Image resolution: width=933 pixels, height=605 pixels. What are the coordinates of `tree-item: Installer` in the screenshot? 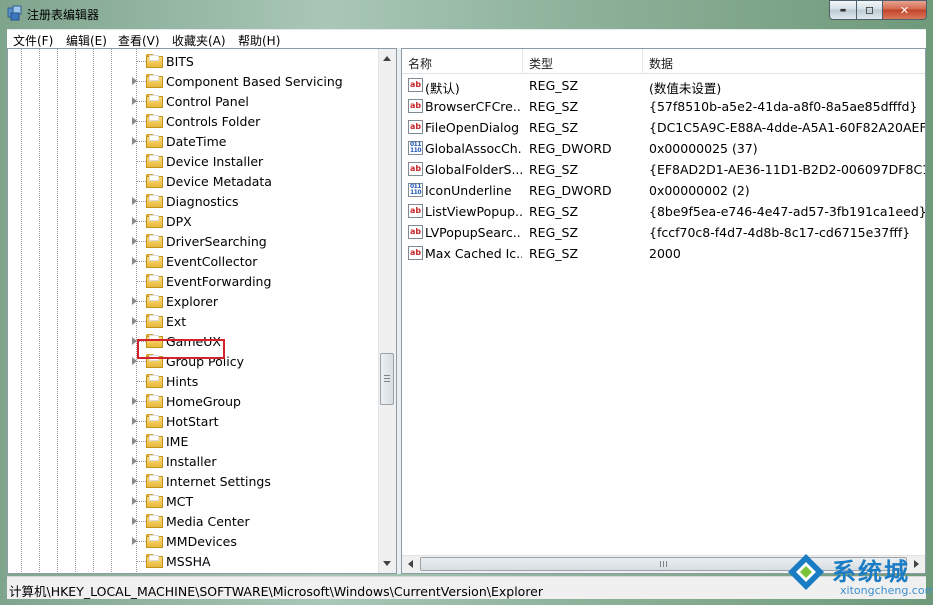 It's located at (194, 461).